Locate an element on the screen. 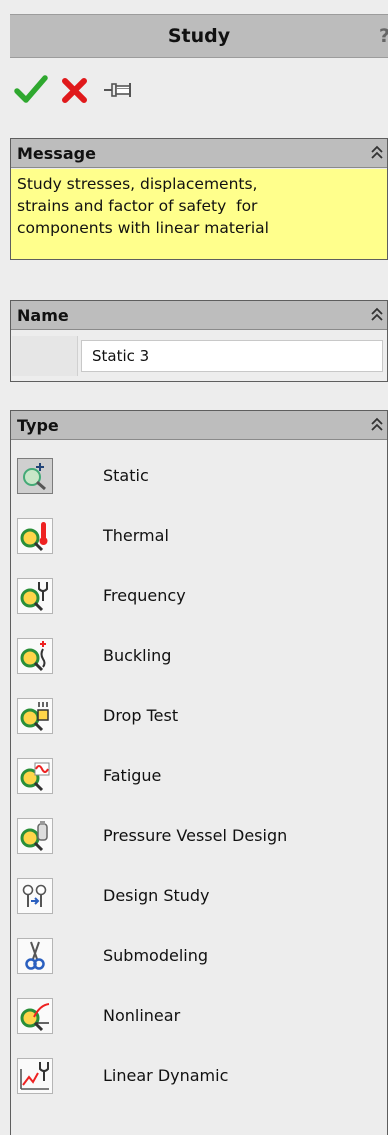 This screenshot has height=1135, width=388. pushpin-icon is located at coordinates (117, 90).